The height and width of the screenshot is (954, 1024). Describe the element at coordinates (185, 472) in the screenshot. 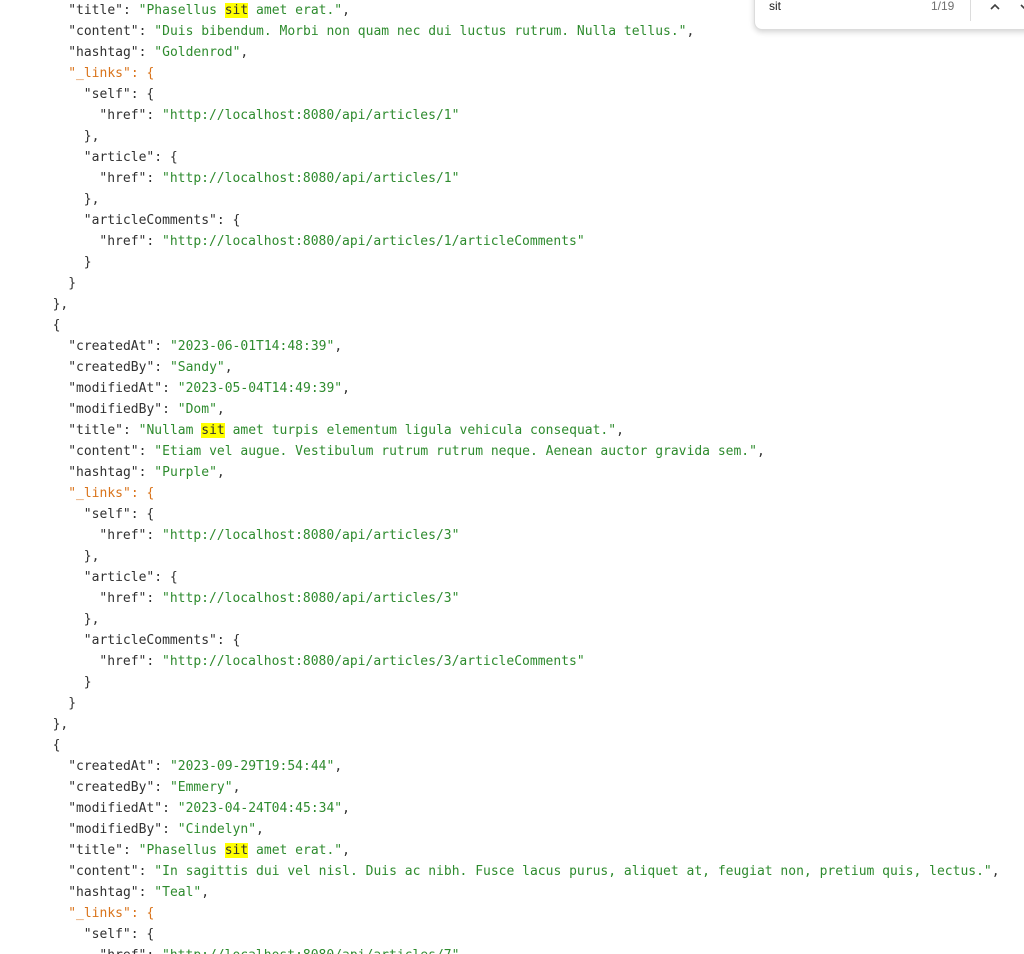

I see `json-token: "Purple"` at that location.